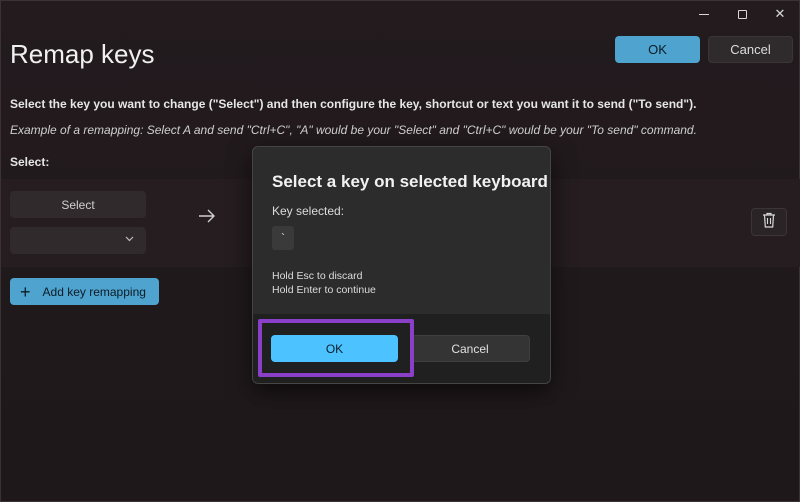  I want to click on maximize-icon, so click(742, 14).